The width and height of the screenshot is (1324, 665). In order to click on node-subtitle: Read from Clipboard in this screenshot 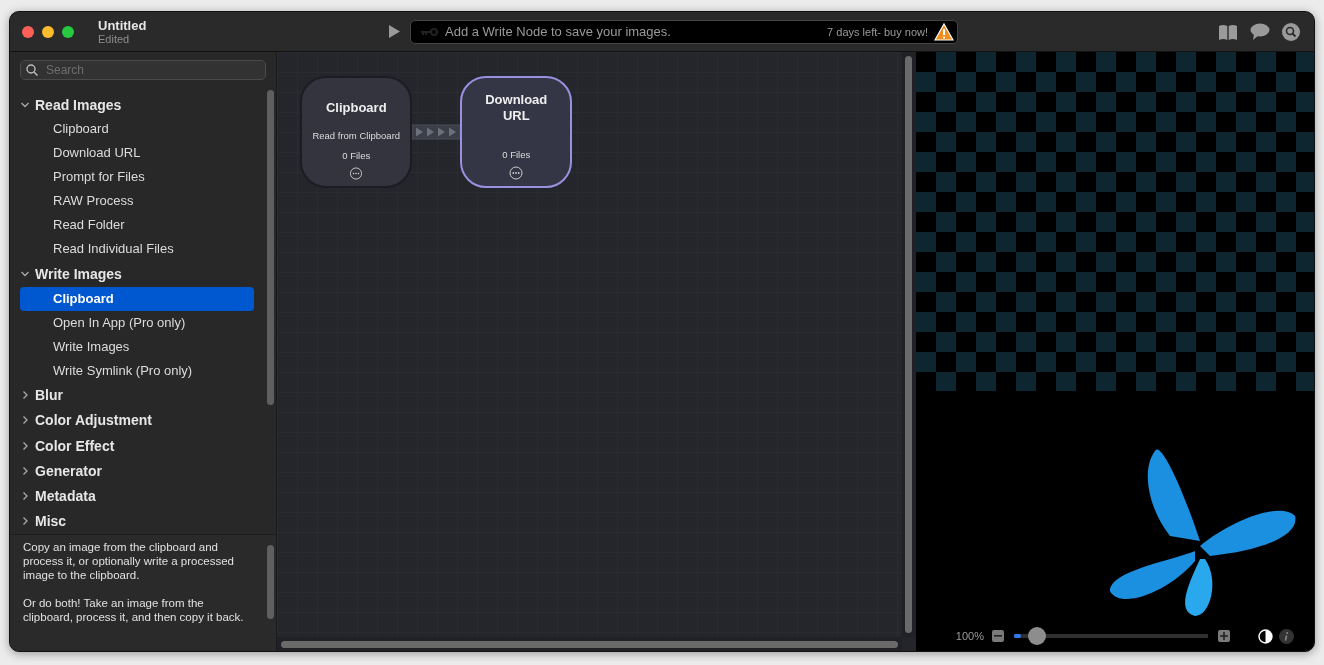, I will do `click(356, 135)`.